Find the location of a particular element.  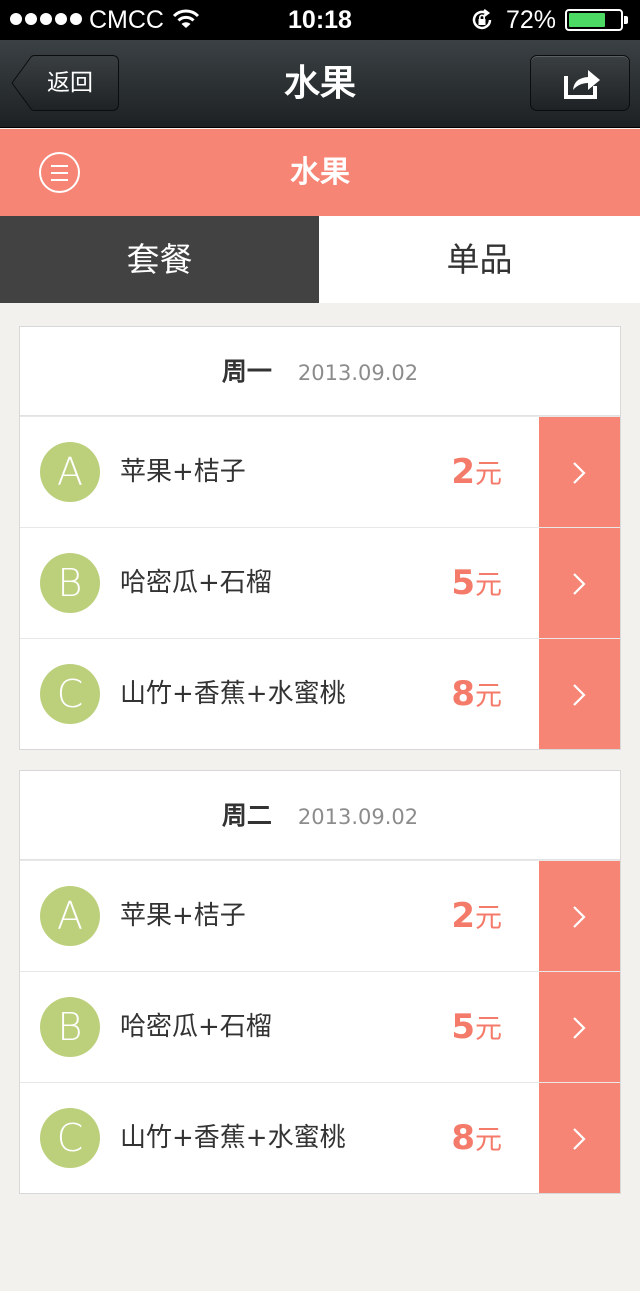

share-icon is located at coordinates (582, 84).